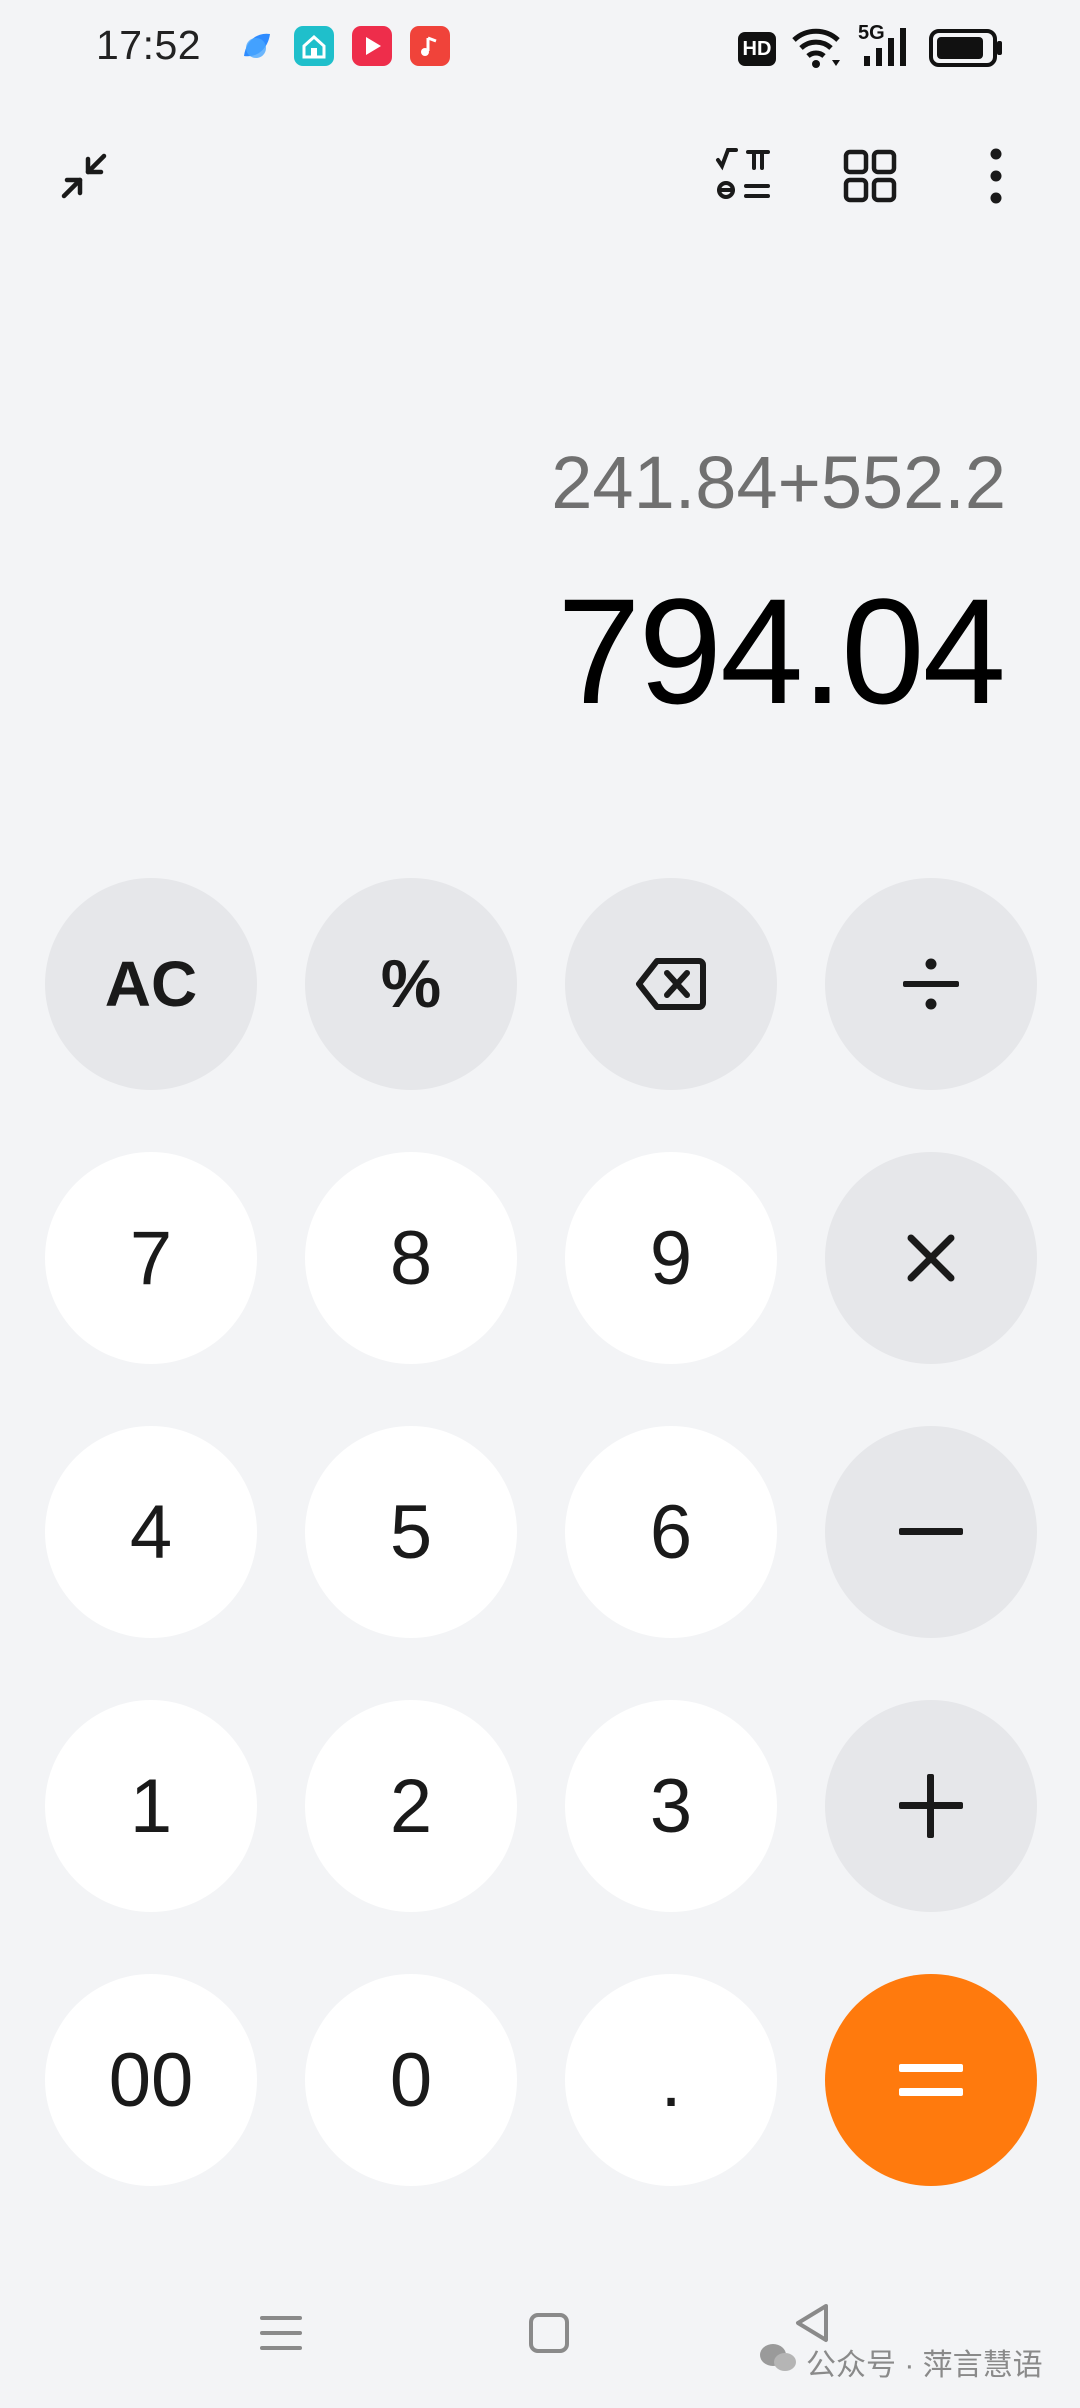  I want to click on collapse-button, so click(84, 178).